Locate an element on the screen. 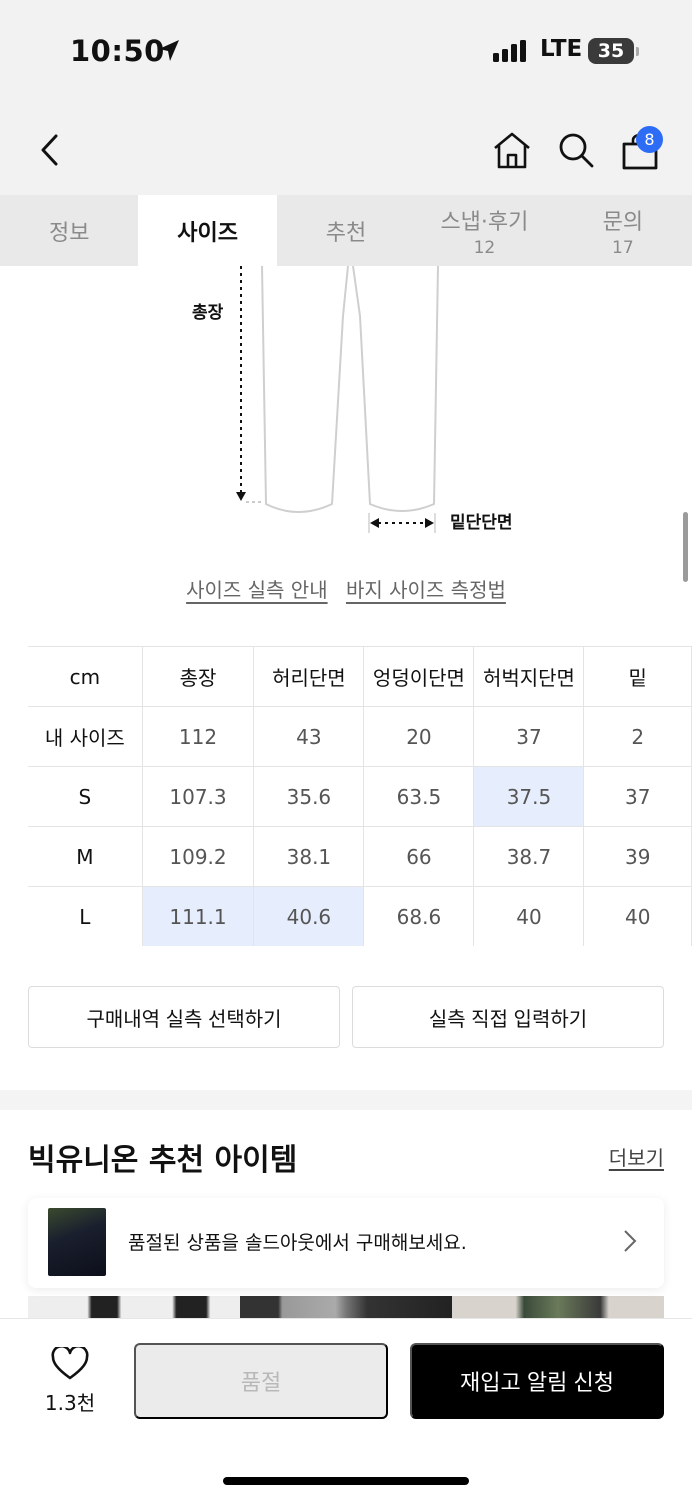  like-button: 1.3천 is located at coordinates (70, 1380).